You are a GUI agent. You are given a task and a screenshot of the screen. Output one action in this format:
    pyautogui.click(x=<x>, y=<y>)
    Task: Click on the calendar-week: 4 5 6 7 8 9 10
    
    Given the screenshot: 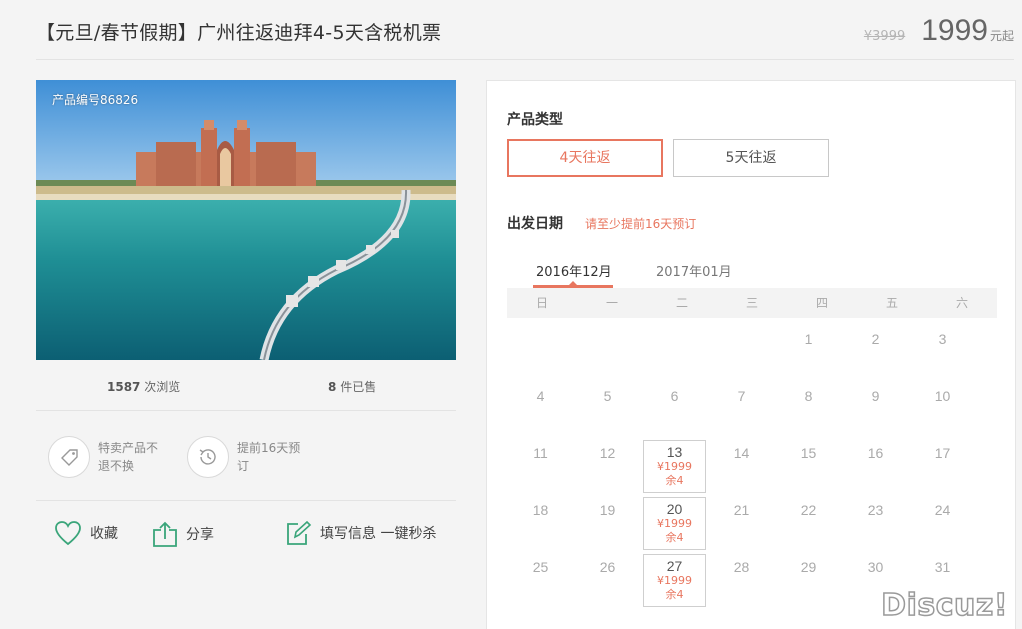 What is the action you would take?
    pyautogui.click(x=752, y=412)
    